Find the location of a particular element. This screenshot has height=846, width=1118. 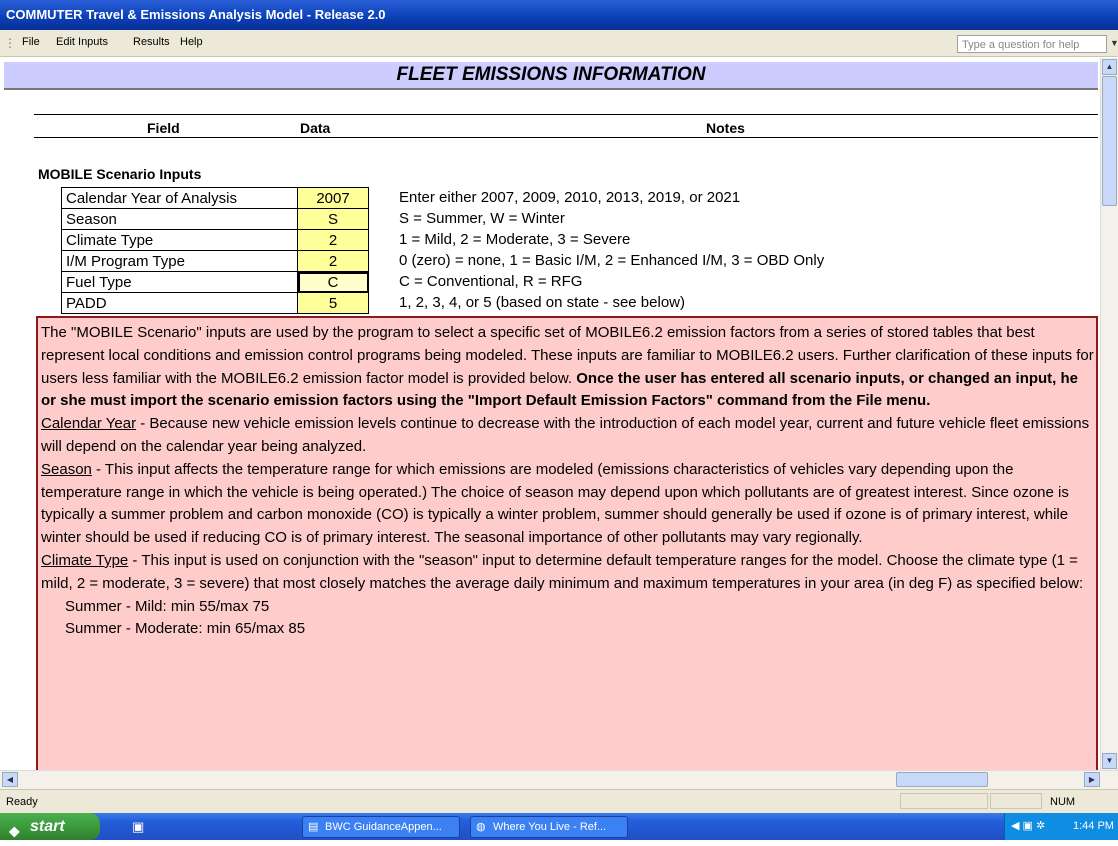

table-row: Climate Type 2 is located at coordinates (215, 240).